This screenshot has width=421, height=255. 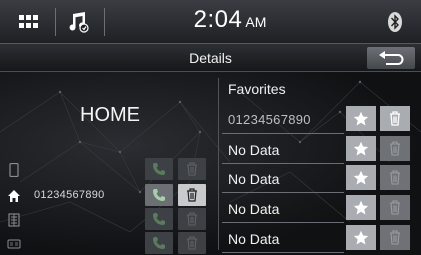 I want to click on clock-ampm: AM, so click(x=256, y=22).